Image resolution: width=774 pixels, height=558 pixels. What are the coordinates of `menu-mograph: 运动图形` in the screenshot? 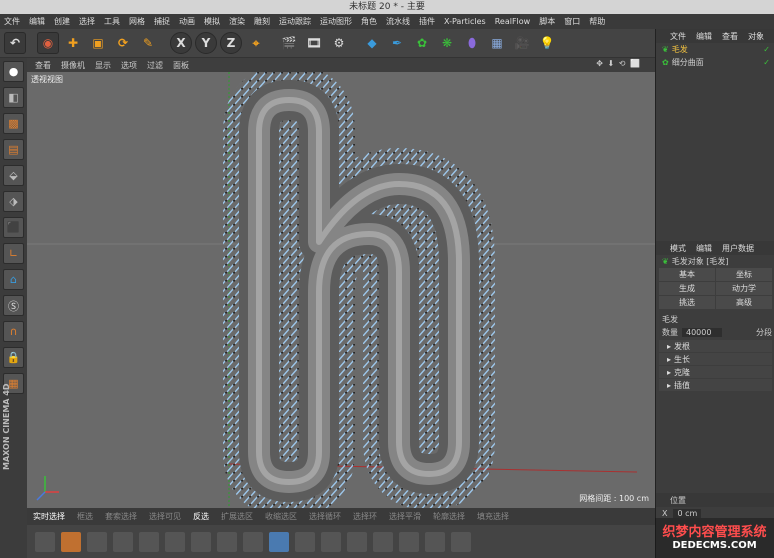 It's located at (336, 21).